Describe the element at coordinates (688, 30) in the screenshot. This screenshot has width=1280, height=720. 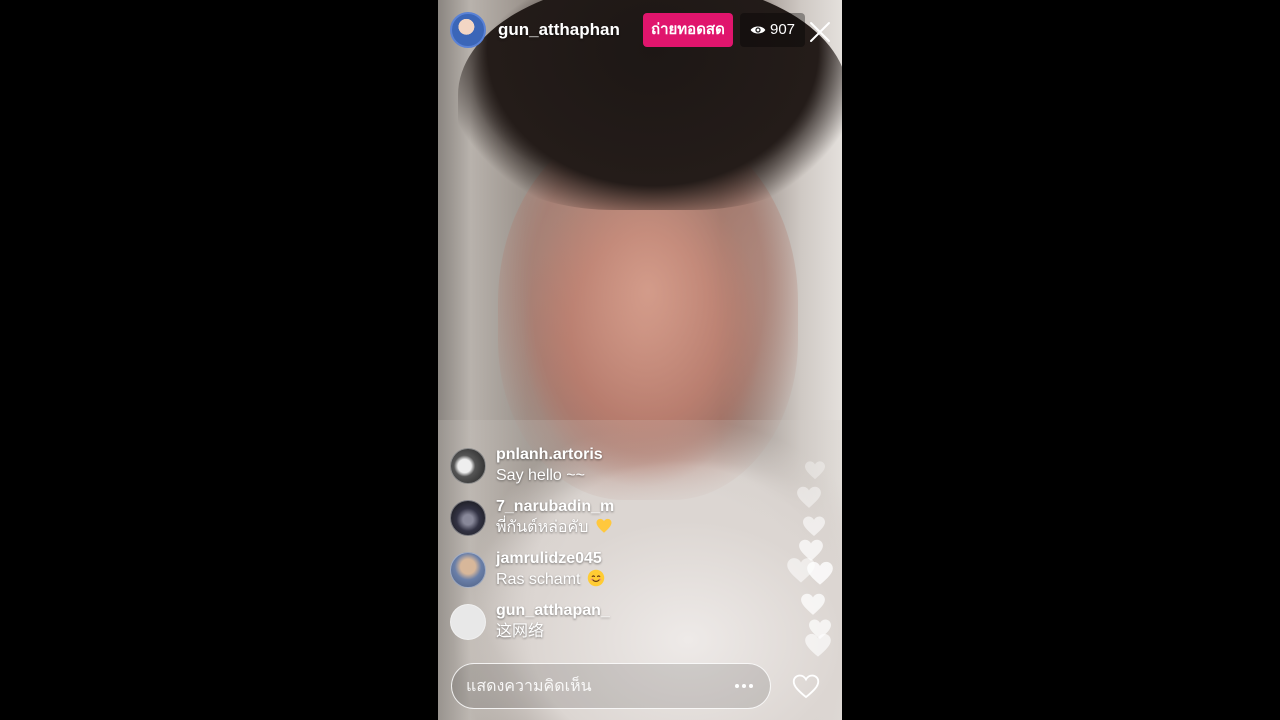
I see `live-badge: ถ่ายทอดสด` at that location.